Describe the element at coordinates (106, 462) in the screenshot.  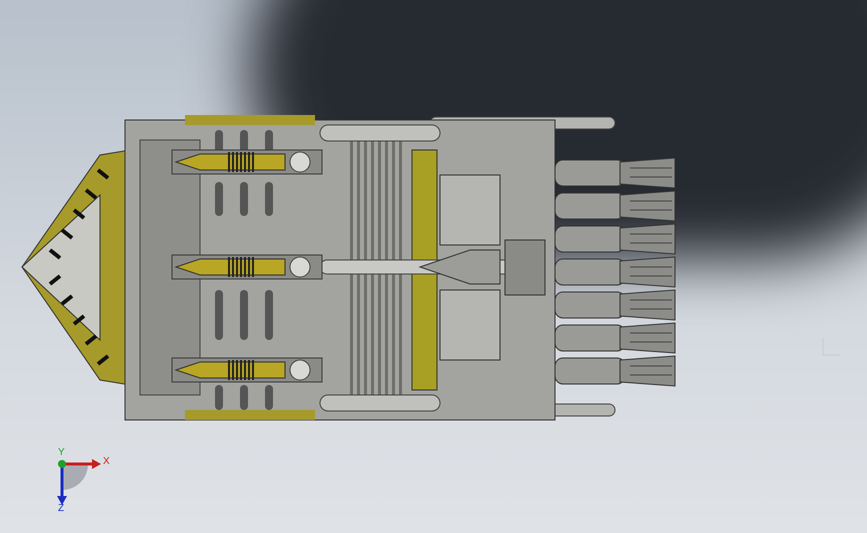
I see `x-axis-label: X` at that location.